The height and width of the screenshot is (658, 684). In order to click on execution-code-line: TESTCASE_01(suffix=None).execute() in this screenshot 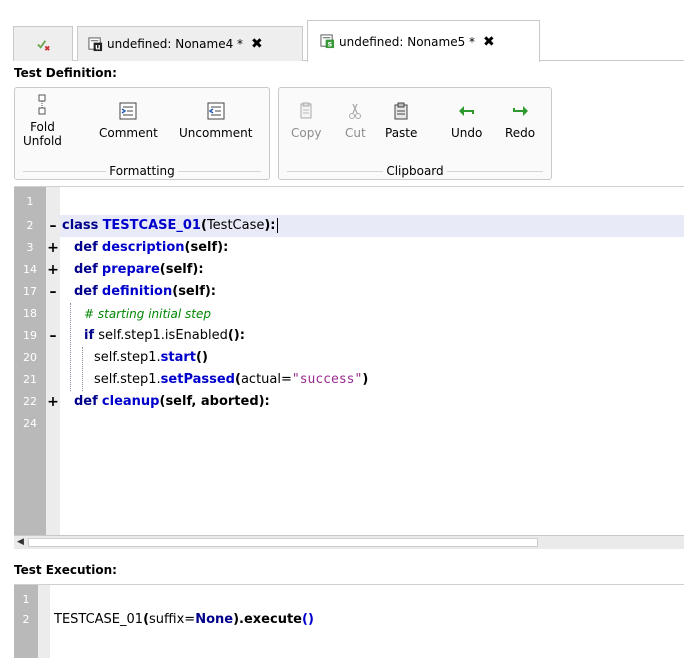, I will do `click(184, 619)`.